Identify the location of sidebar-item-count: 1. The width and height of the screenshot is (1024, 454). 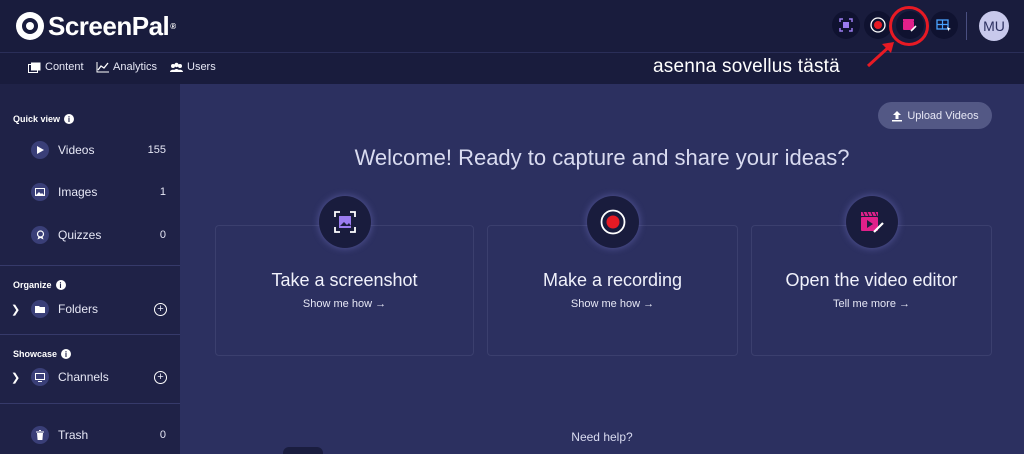
(162, 192).